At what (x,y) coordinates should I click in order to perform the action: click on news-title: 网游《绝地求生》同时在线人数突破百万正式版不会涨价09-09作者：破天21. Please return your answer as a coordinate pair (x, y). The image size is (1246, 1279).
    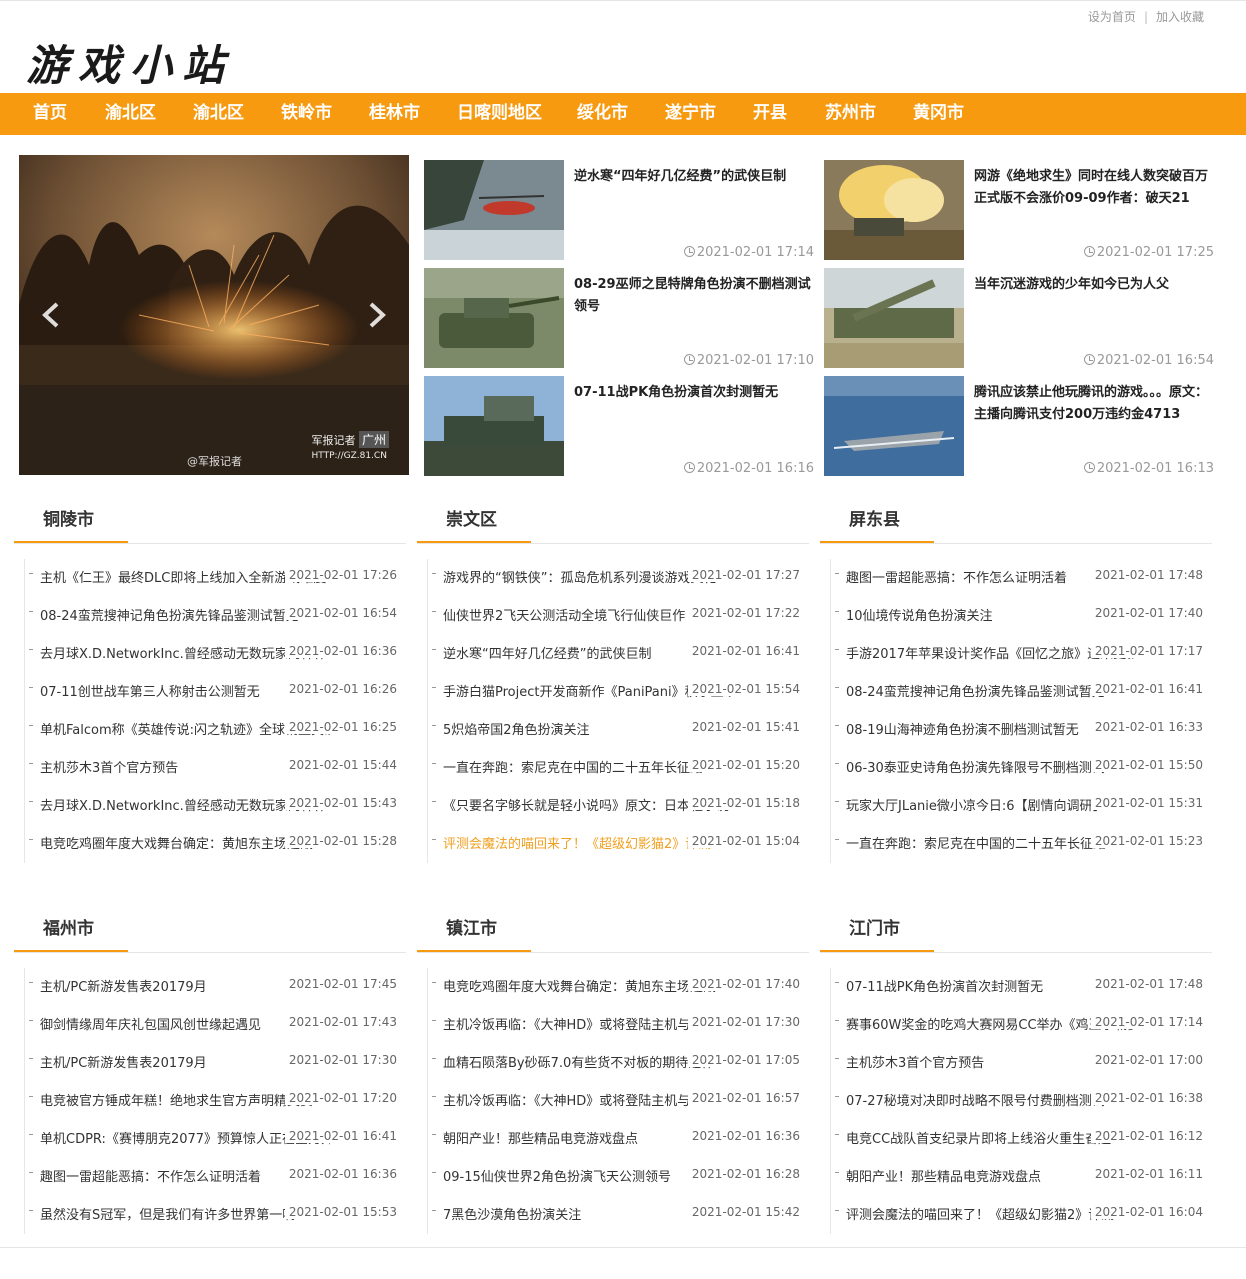
    Looking at the image, I should click on (1094, 188).